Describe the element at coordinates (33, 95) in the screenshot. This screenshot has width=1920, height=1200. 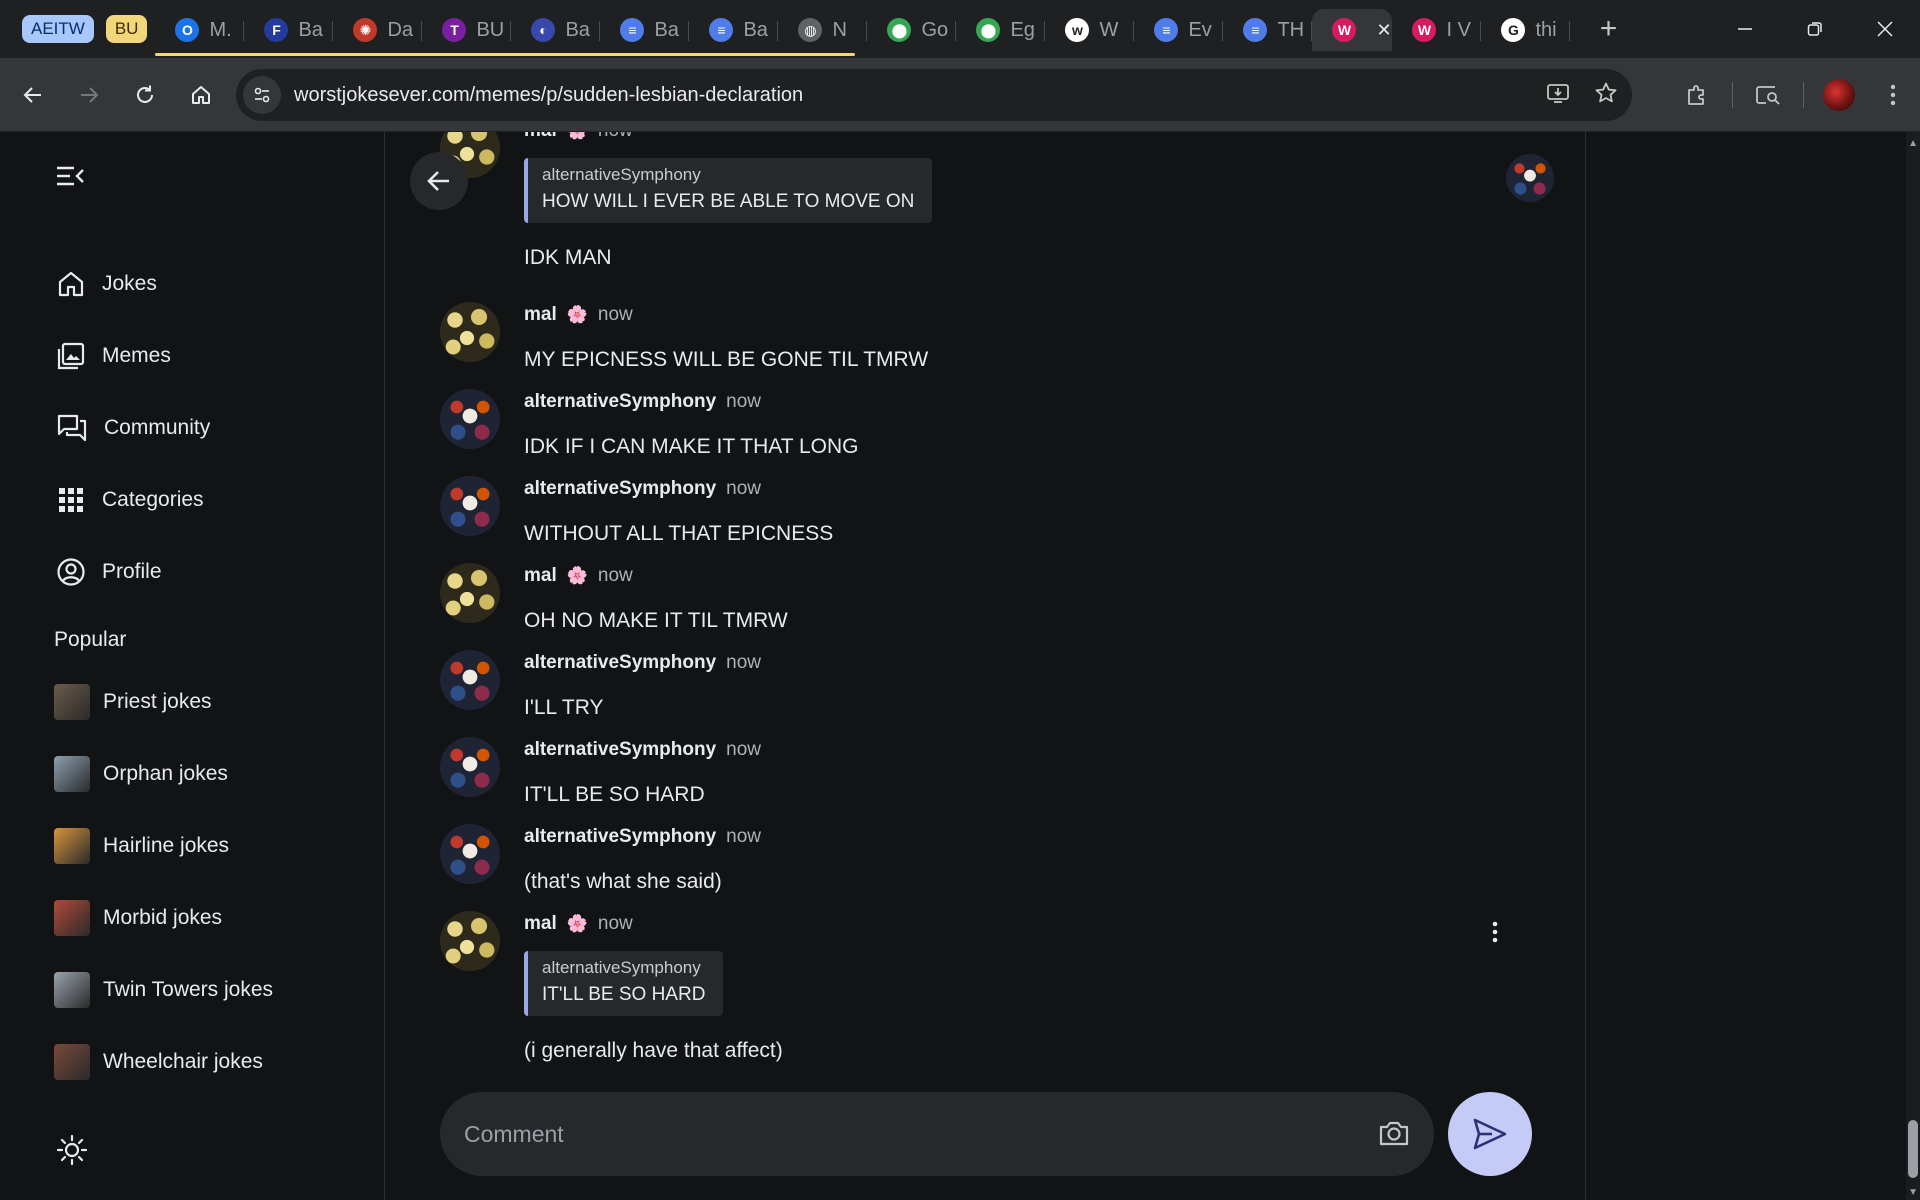
I see `back-nav-button` at that location.